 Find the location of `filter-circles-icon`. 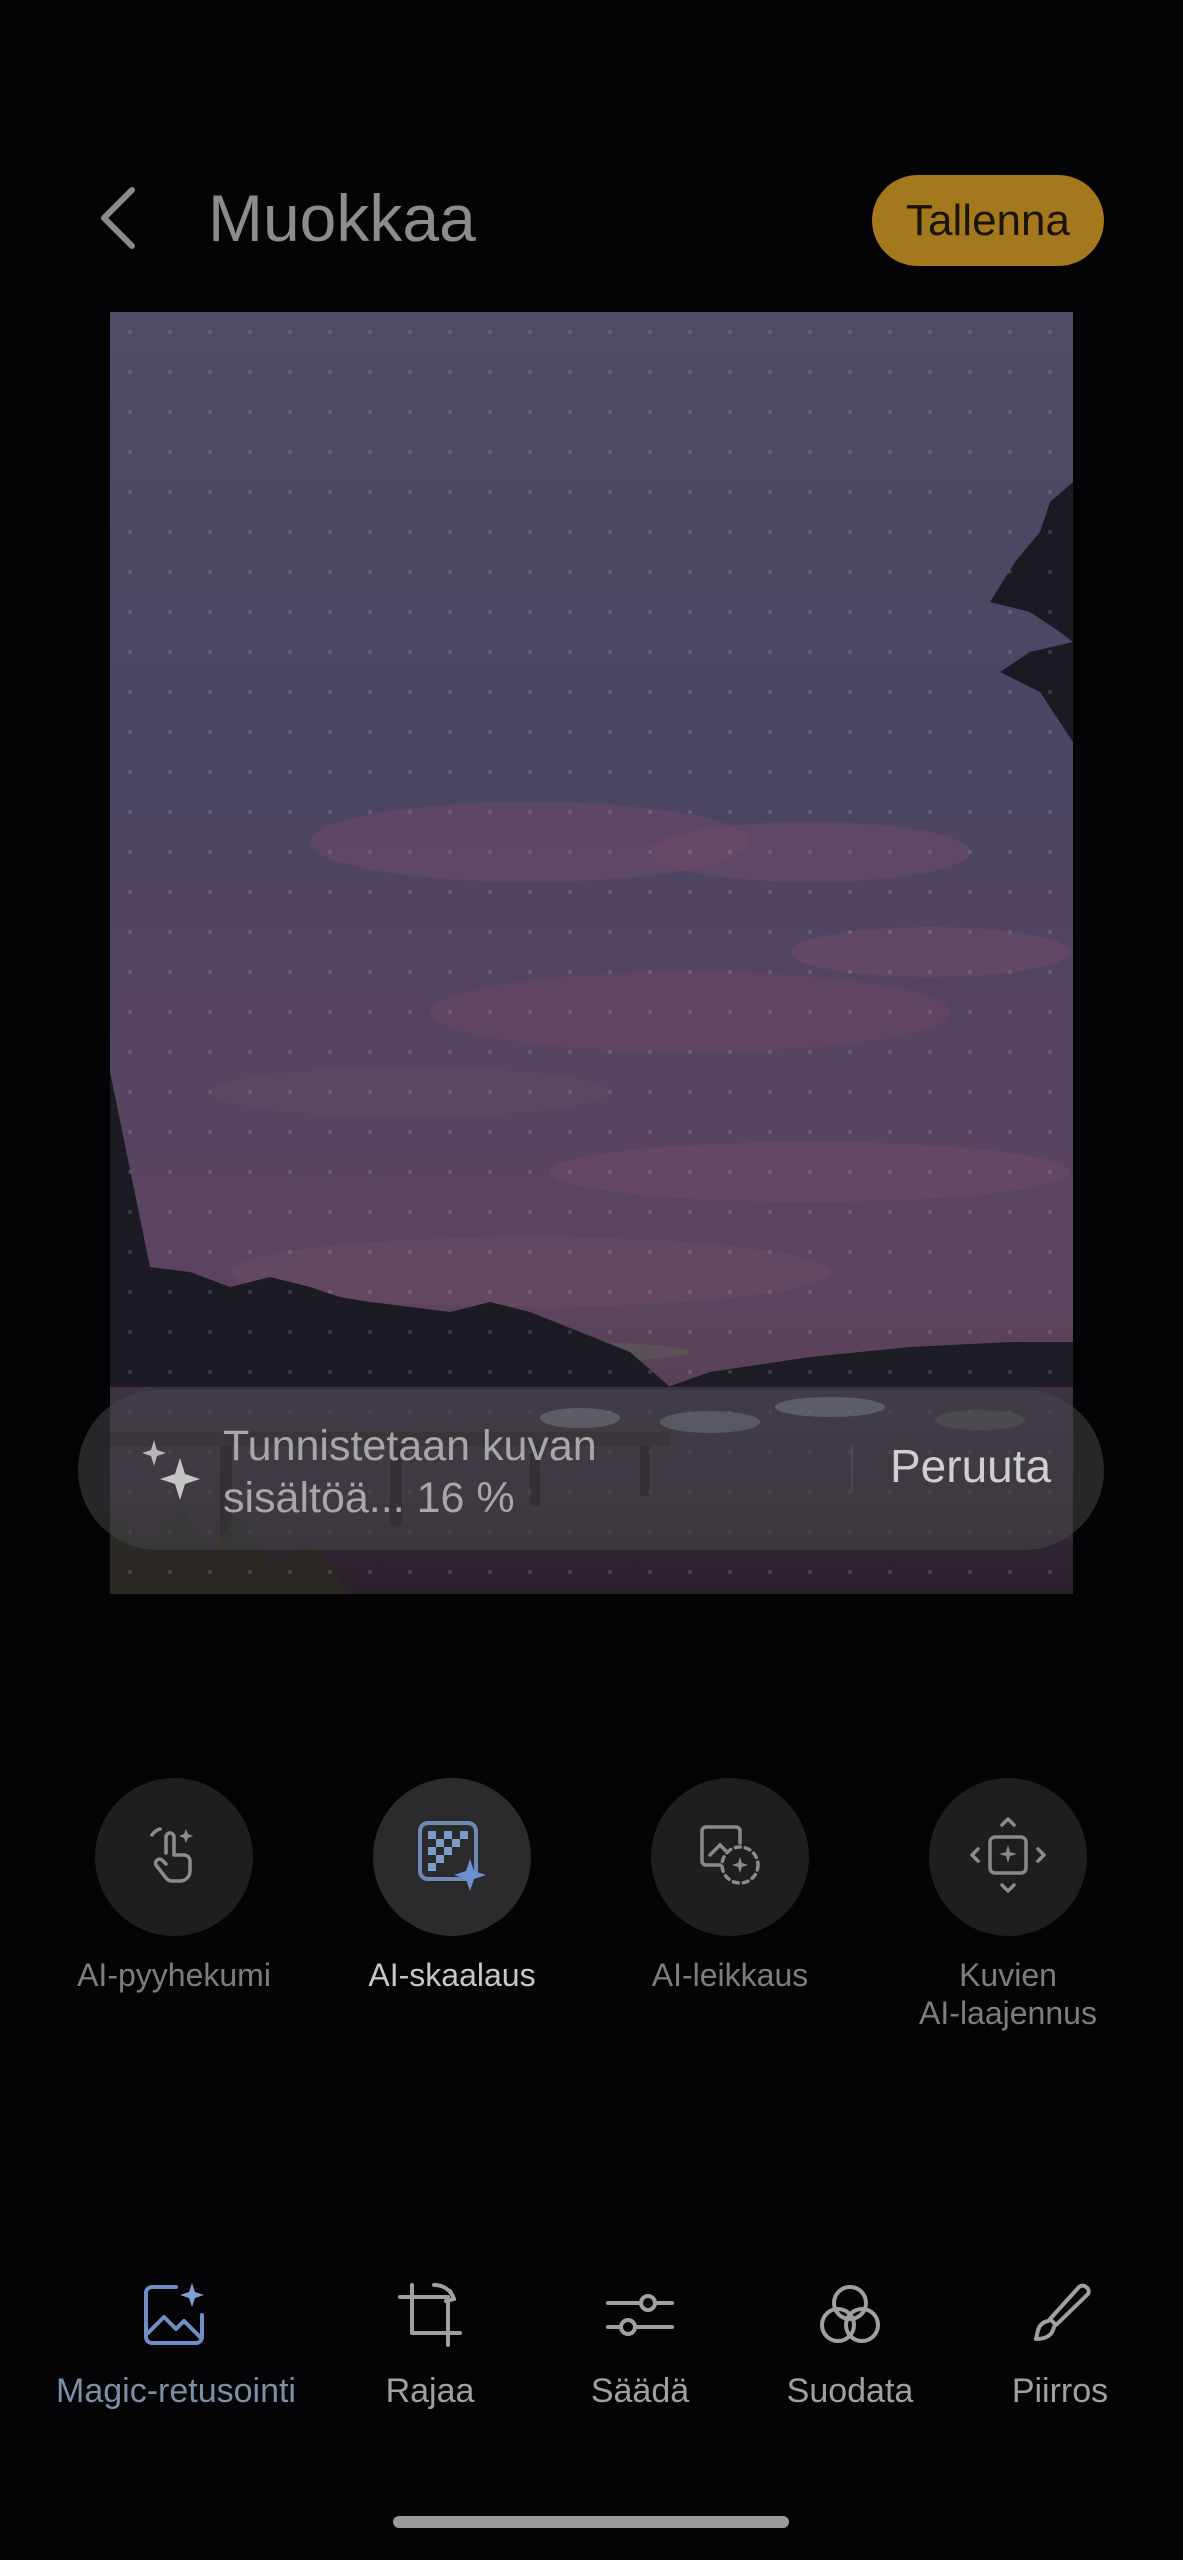

filter-circles-icon is located at coordinates (850, 2315).